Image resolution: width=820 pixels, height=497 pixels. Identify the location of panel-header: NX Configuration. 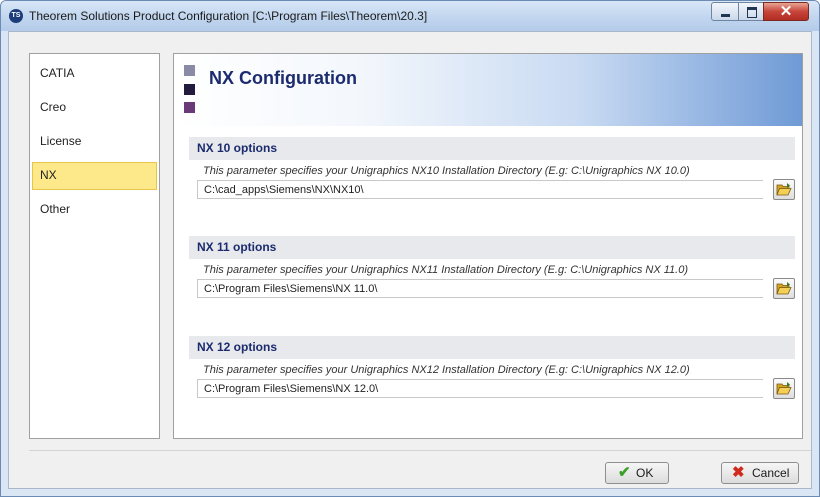
(488, 90).